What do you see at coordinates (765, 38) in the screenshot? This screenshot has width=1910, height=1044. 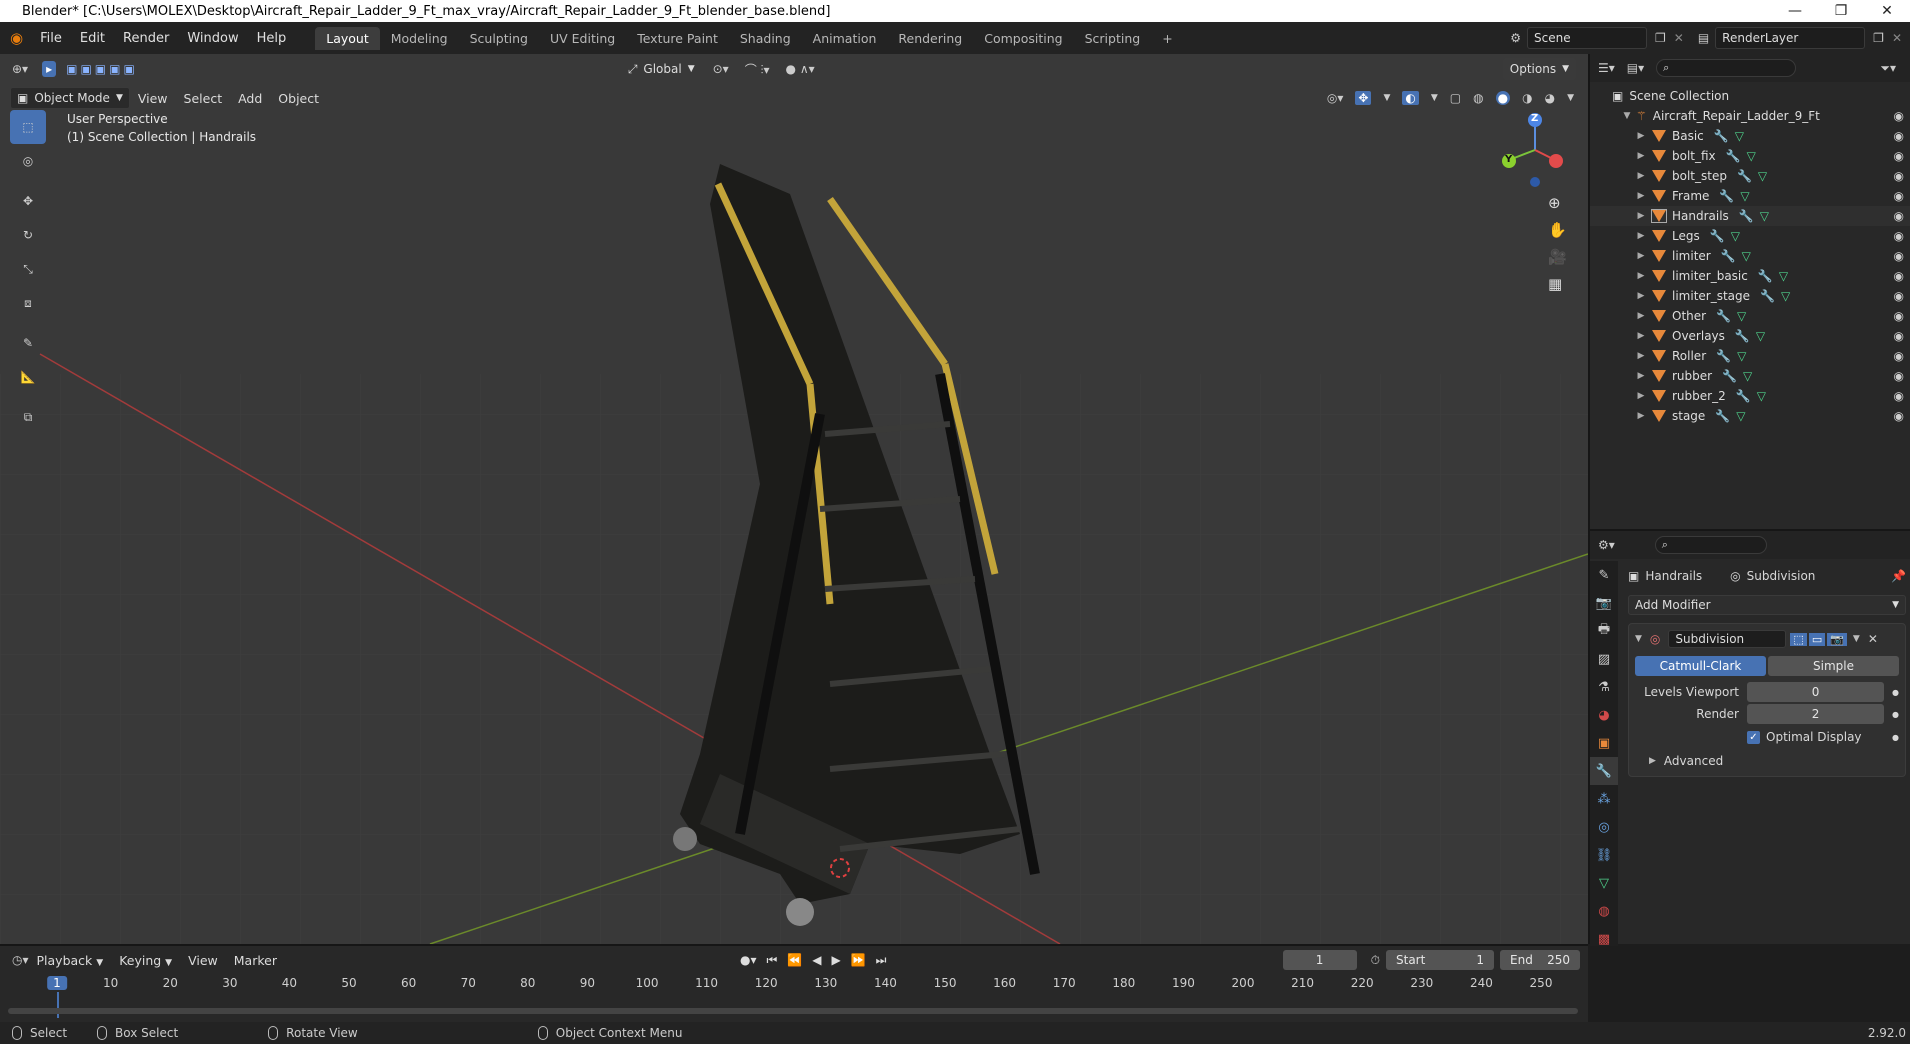 I see `tab-shading: Shading` at bounding box center [765, 38].